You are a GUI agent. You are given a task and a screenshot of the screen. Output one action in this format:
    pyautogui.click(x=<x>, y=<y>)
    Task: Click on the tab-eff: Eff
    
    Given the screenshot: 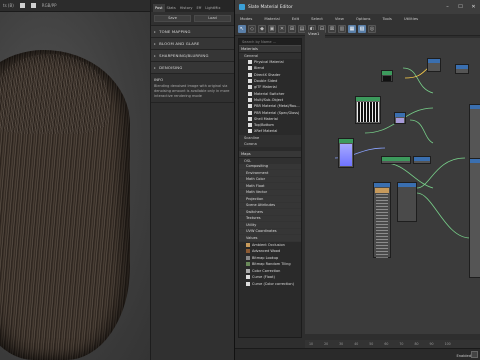 What is the action you would take?
    pyautogui.click(x=199, y=8)
    